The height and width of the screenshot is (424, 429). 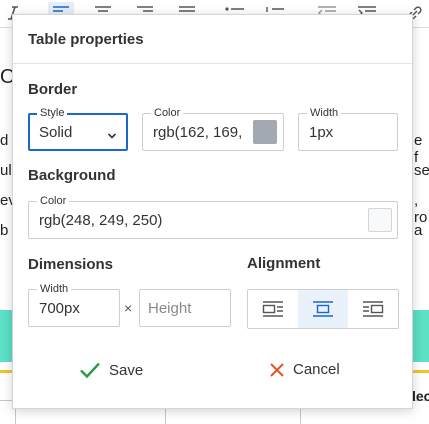 I want to click on border-width-field: Width 1px, so click(x=348, y=129).